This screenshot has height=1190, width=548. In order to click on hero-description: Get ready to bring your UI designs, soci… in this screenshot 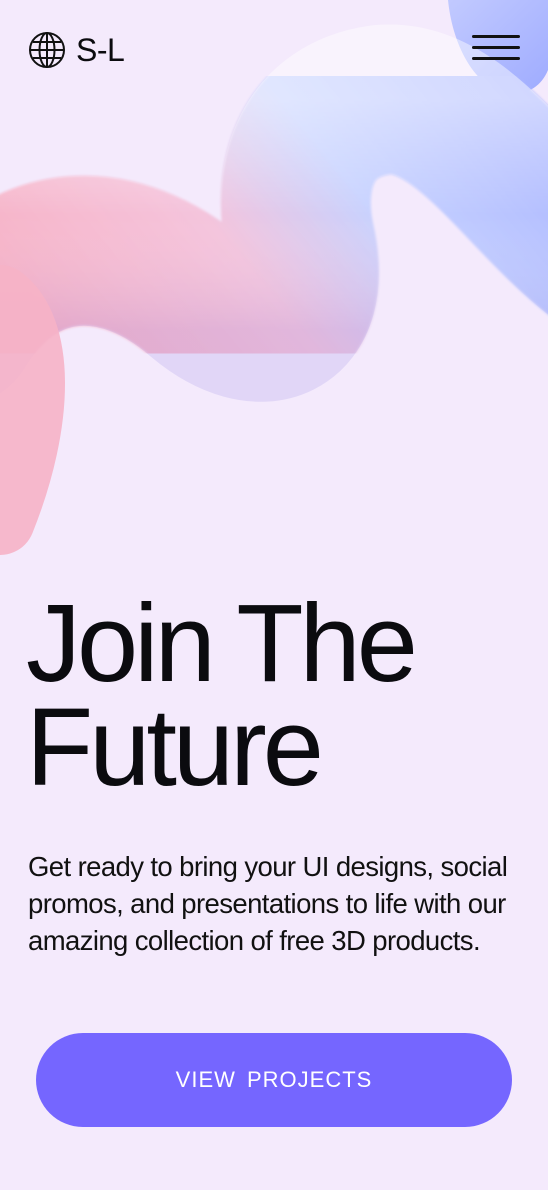, I will do `click(268, 903)`.